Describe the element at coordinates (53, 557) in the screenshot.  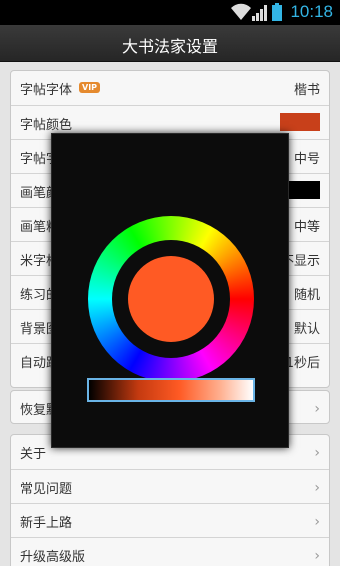
I see `info-item-label: 升级高级版` at that location.